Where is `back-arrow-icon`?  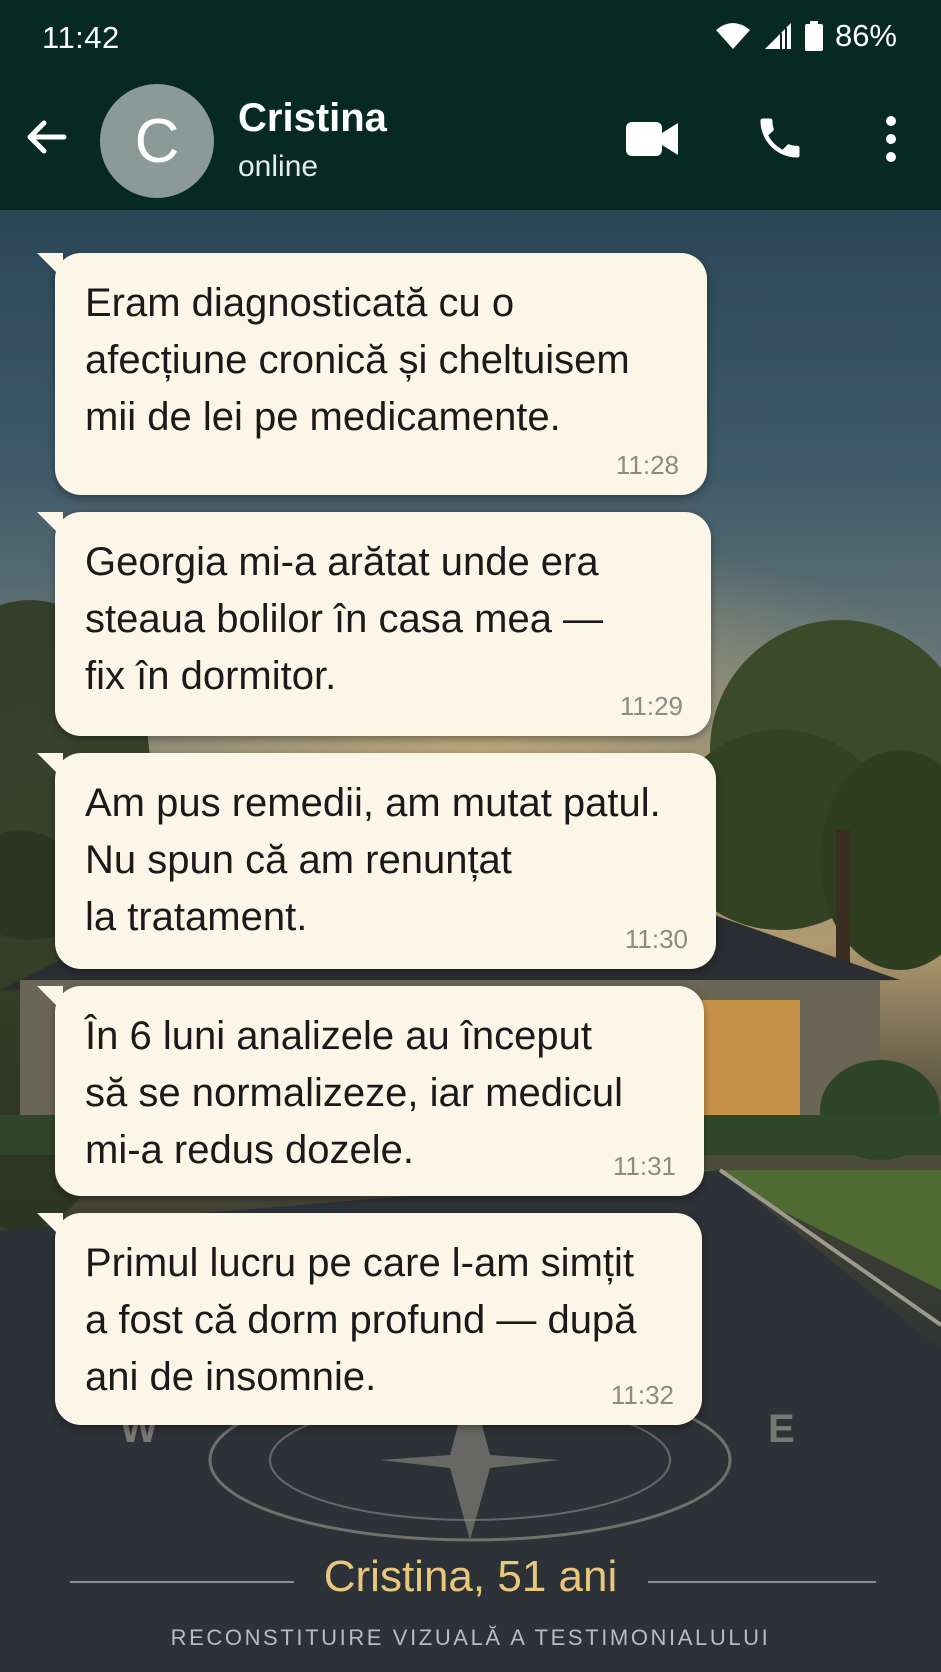 back-arrow-icon is located at coordinates (47, 137).